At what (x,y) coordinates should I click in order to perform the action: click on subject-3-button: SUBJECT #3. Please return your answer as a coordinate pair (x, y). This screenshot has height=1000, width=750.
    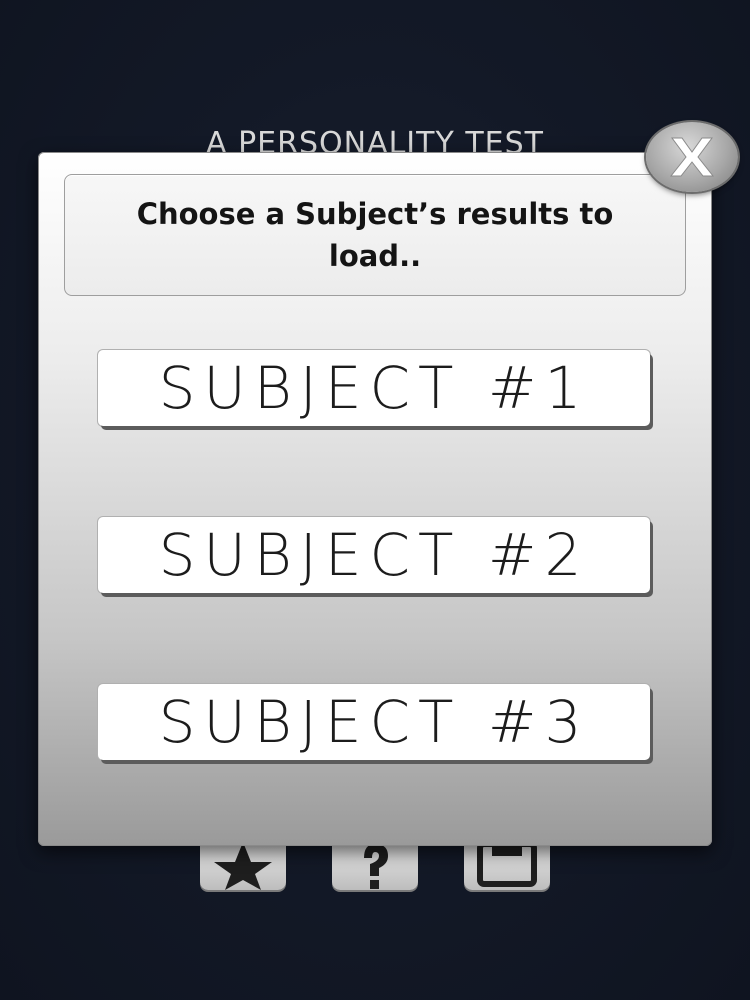
    Looking at the image, I should click on (374, 722).